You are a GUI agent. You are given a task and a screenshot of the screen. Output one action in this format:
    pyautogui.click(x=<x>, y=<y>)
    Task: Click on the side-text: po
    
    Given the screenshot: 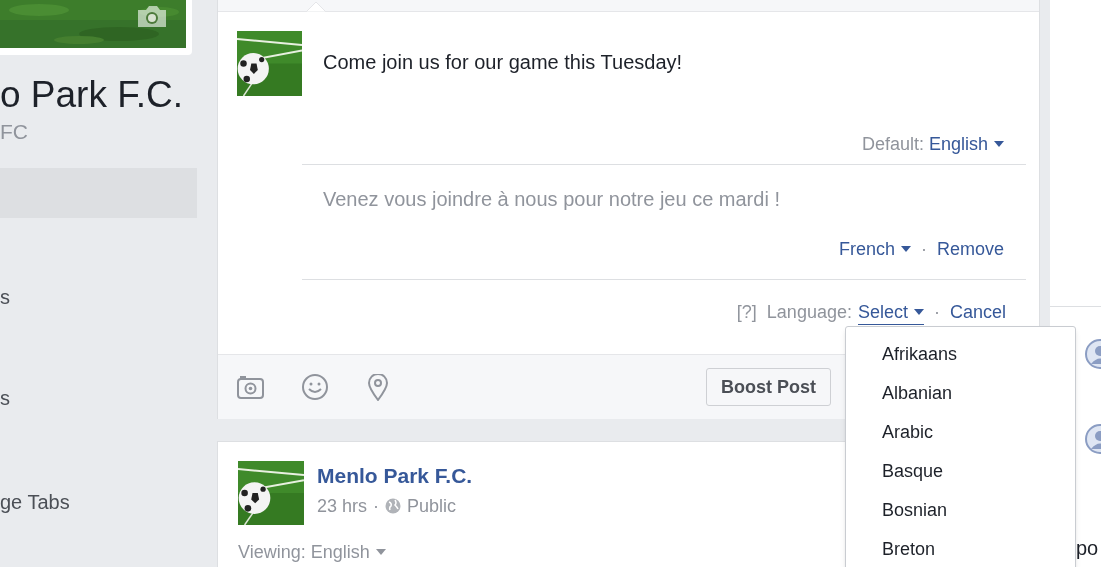 What is the action you would take?
    pyautogui.click(x=1087, y=548)
    